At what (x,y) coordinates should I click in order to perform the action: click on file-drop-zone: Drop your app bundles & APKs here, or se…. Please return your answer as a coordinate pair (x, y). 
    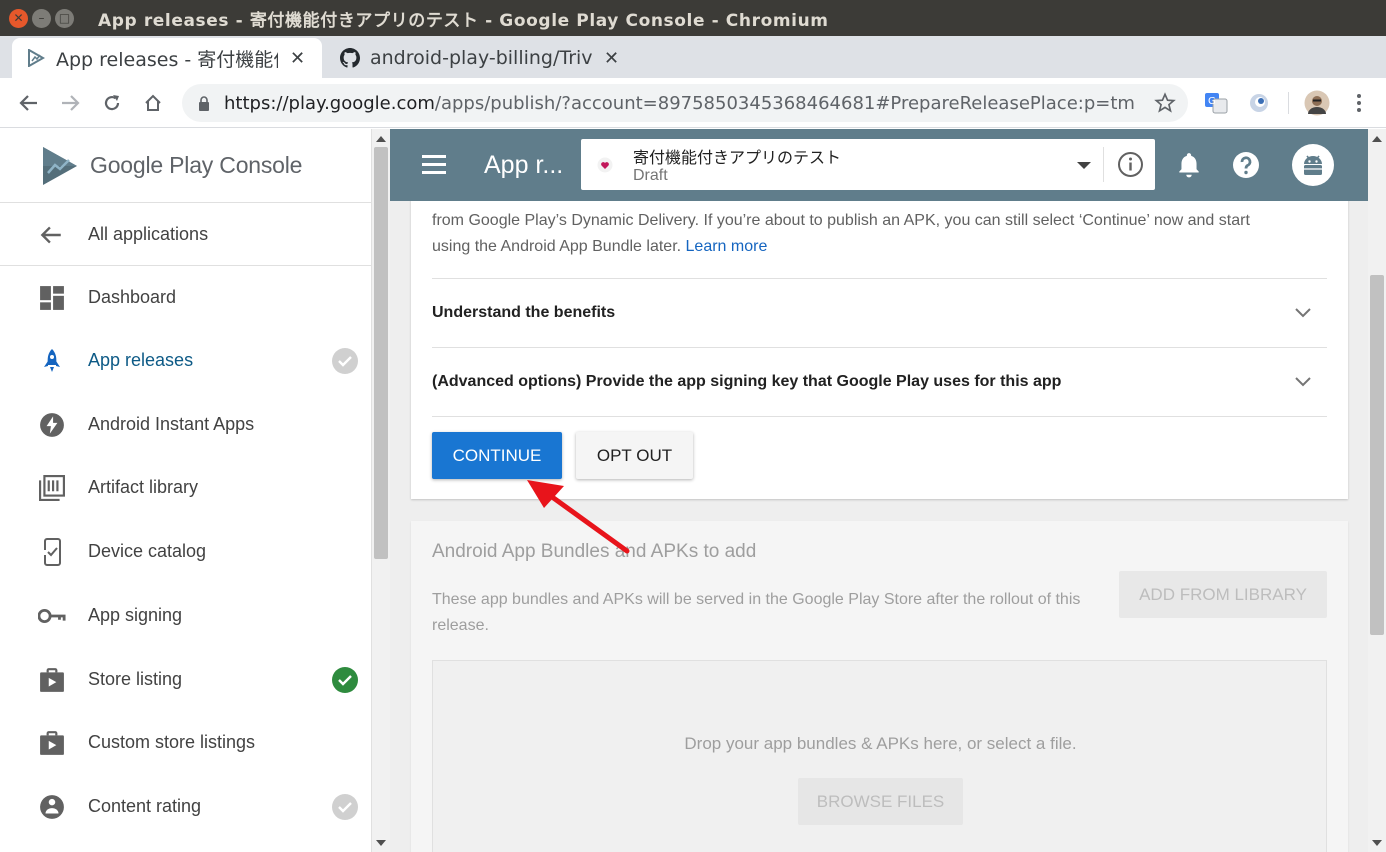
    Looking at the image, I should click on (879, 756).